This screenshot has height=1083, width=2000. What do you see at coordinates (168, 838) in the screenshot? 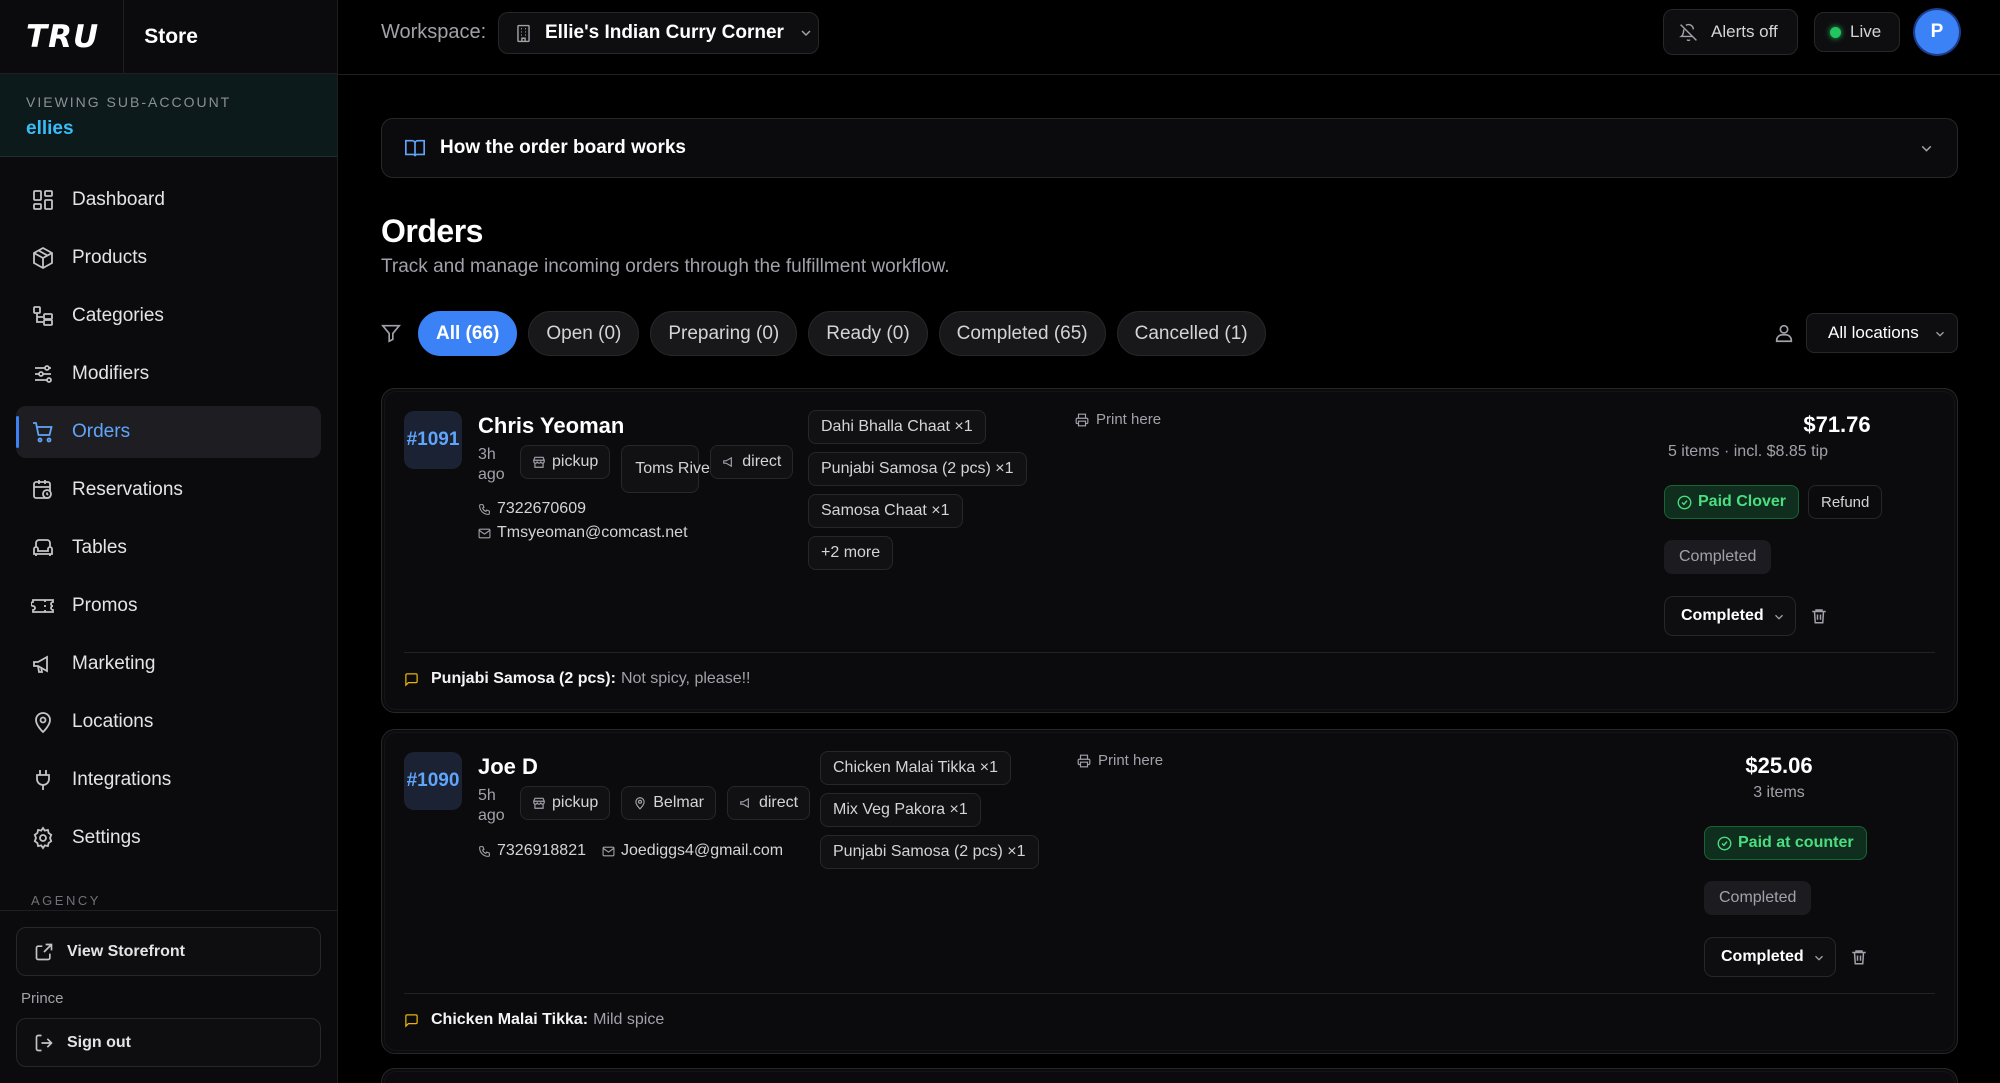
I see `sidebar-item-settings: Settings` at bounding box center [168, 838].